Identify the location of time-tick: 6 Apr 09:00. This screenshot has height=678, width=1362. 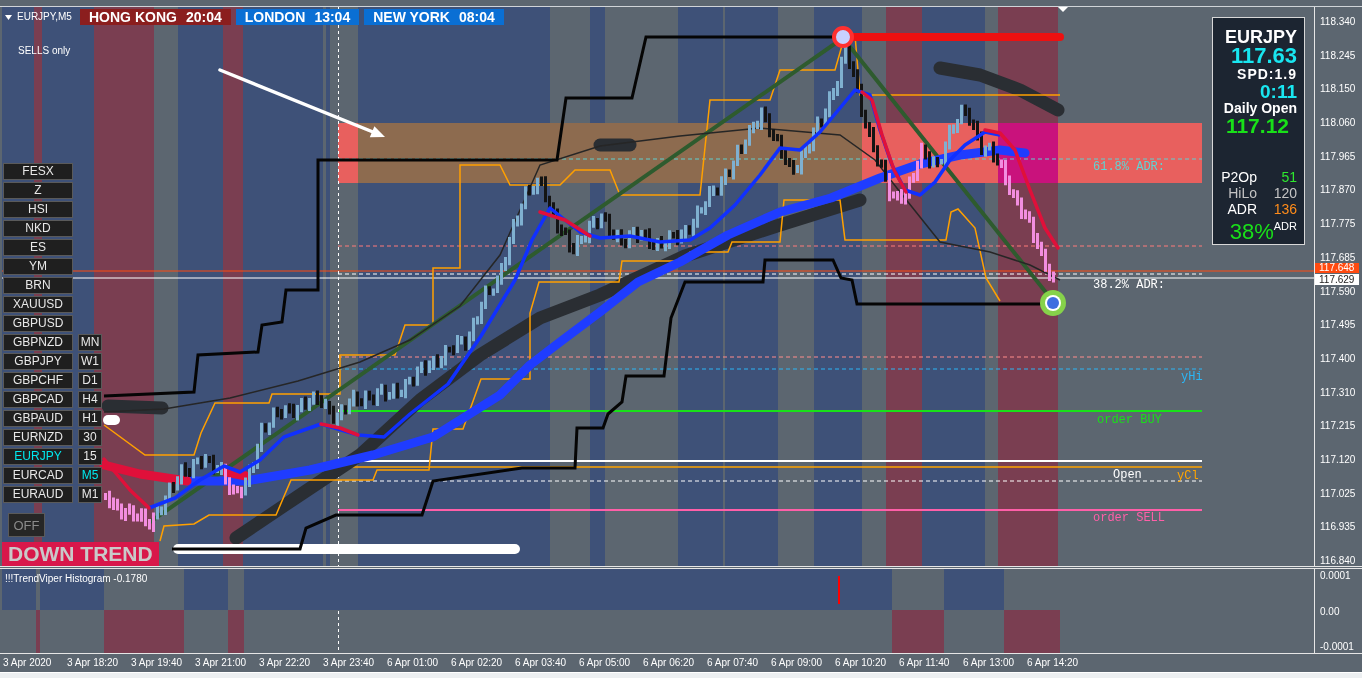
(797, 663).